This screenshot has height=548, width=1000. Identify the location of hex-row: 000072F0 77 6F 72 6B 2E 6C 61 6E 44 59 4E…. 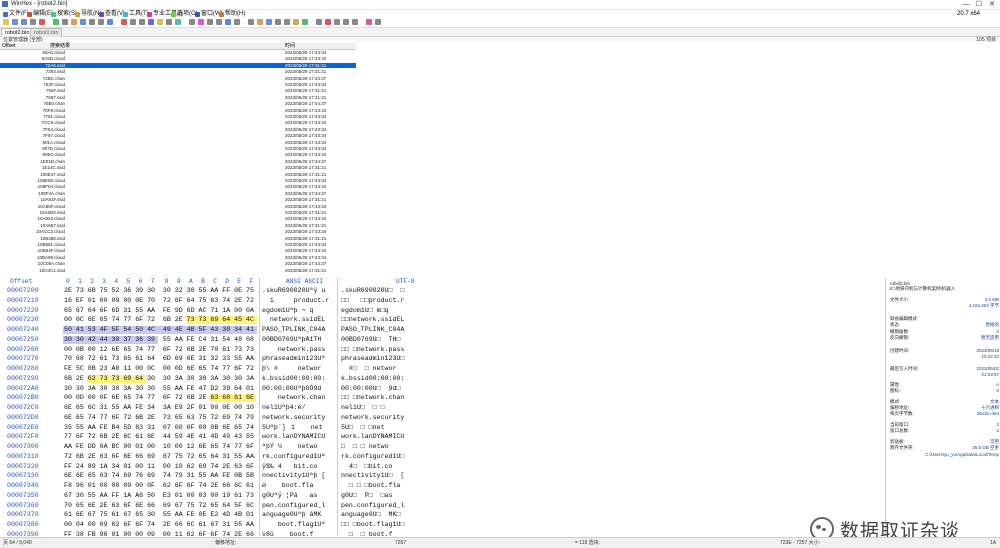
(212, 437).